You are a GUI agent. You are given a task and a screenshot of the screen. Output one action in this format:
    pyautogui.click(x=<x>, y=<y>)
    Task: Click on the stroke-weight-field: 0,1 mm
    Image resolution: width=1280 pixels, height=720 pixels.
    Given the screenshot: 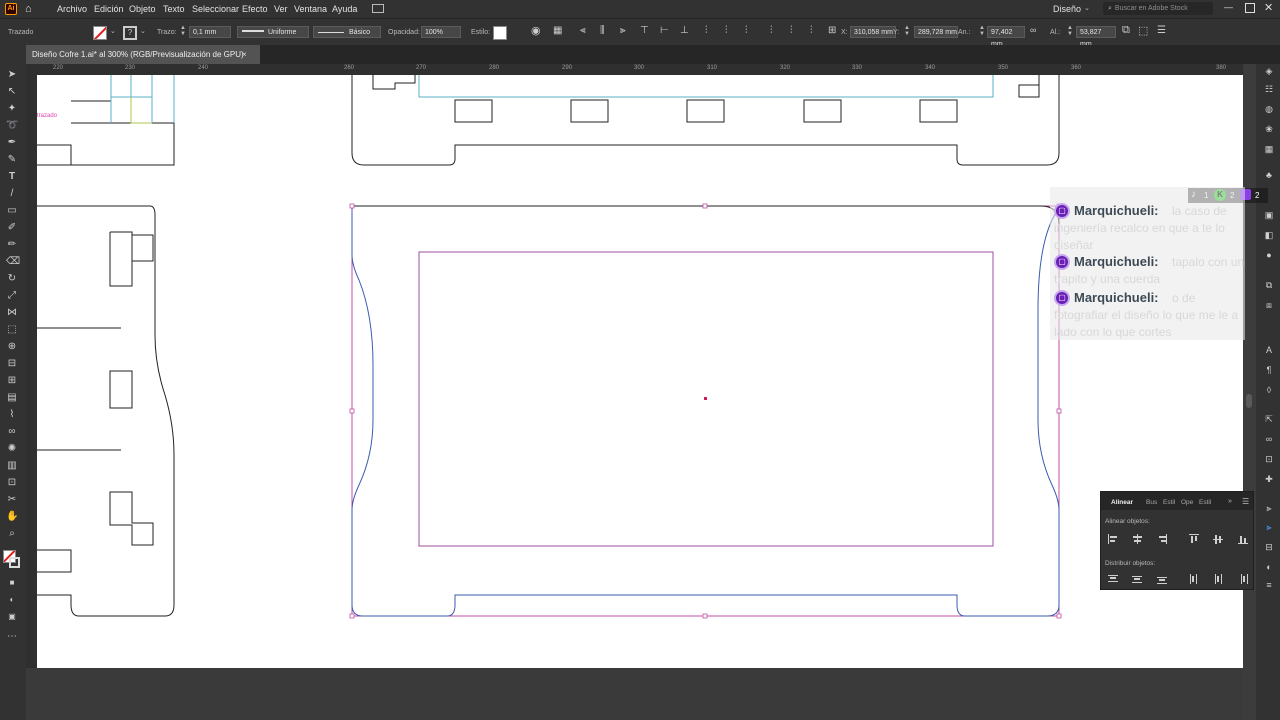 What is the action you would take?
    pyautogui.click(x=210, y=32)
    